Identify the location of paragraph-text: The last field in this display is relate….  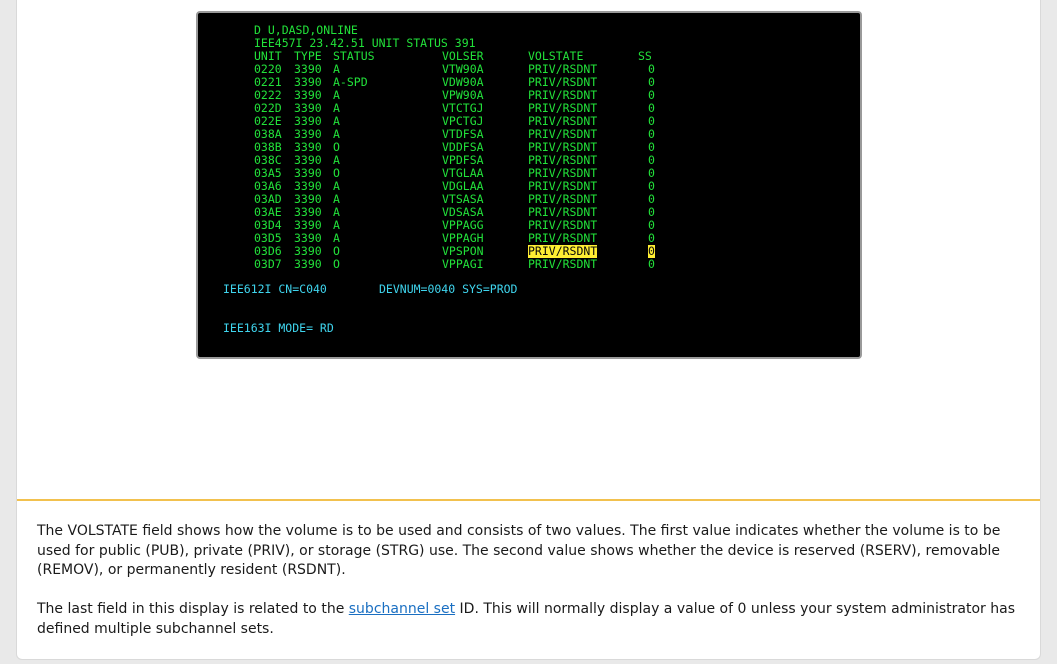
(193, 609).